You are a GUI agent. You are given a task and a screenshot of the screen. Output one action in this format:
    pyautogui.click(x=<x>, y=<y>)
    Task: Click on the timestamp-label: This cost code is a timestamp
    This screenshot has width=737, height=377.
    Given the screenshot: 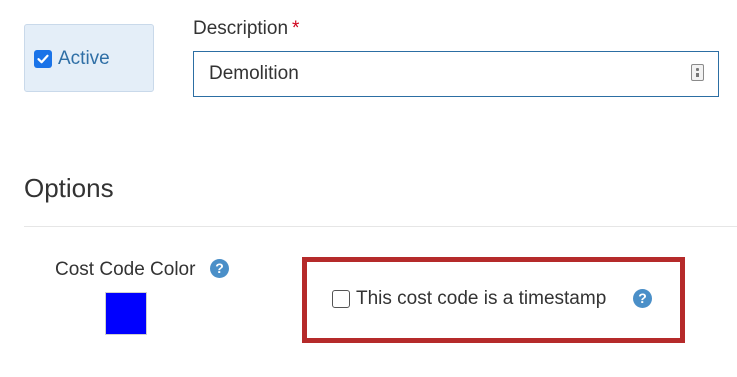 What is the action you would take?
    pyautogui.click(x=481, y=299)
    